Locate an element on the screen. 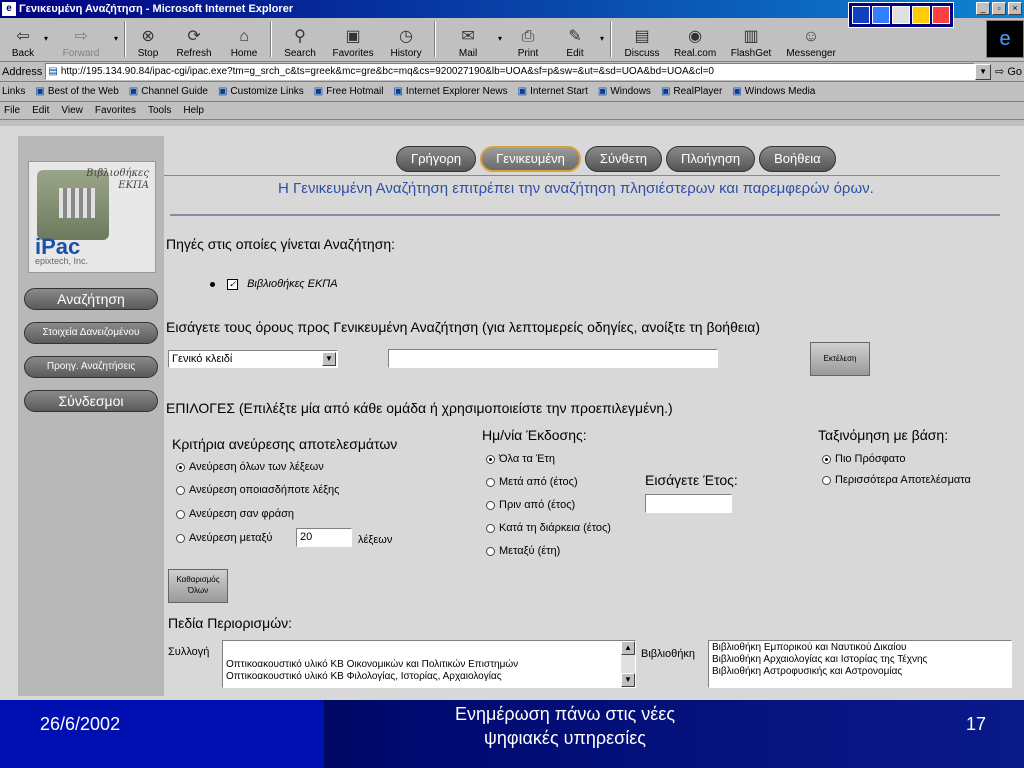  link-item: ▣ Free Hotmail is located at coordinates (349, 91).